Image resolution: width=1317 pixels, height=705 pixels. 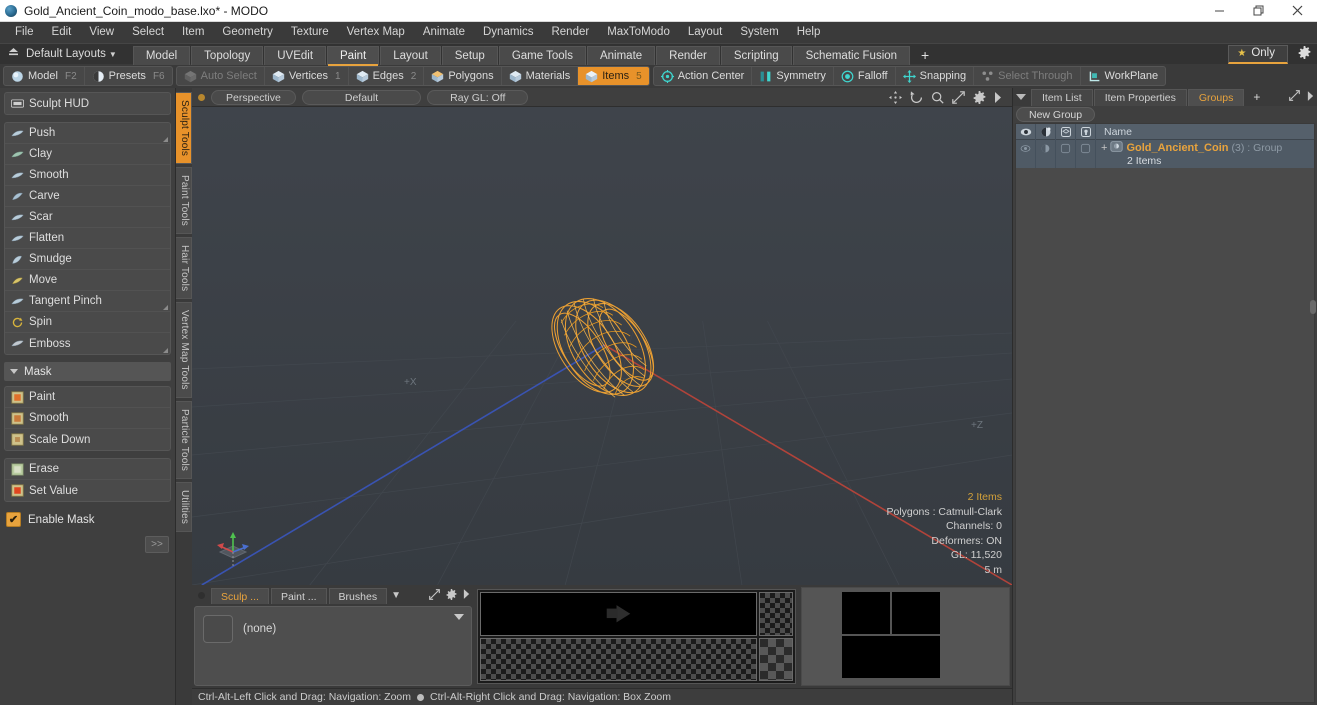 What do you see at coordinates (101, 32) in the screenshot?
I see `menu-view: View` at bounding box center [101, 32].